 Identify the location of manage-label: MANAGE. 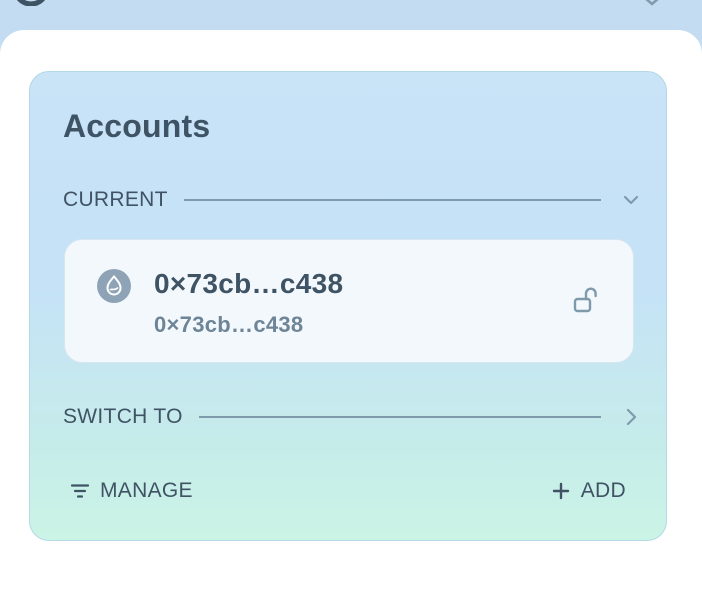
(146, 490).